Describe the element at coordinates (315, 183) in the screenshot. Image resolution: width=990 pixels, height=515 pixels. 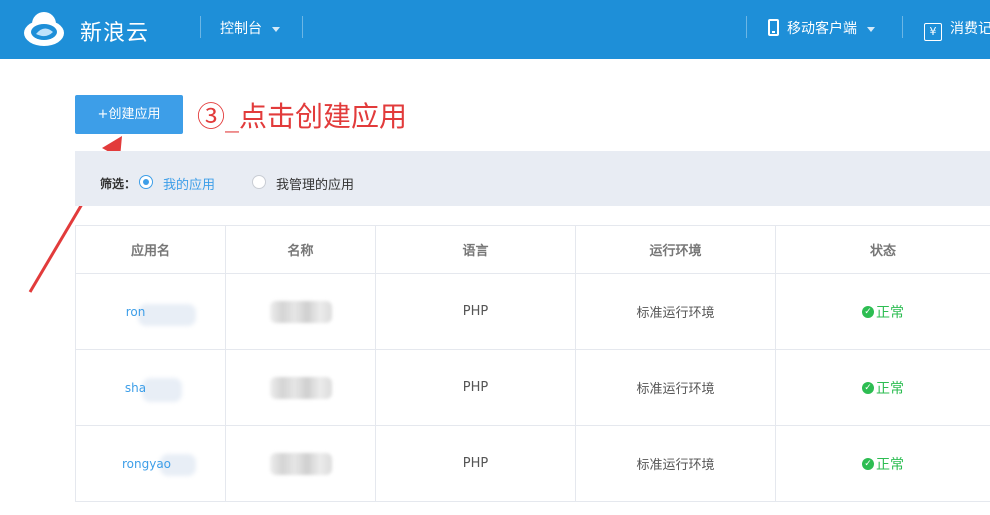
I see `radio-managed-apps-label: 我管理的应用` at that location.